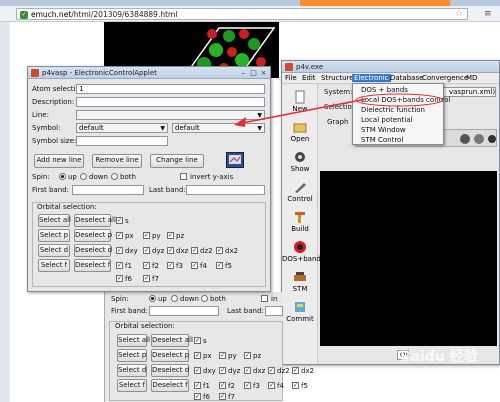  Describe the element at coordinates (303, 251) in the screenshot. I see `tool-dos-bands: DOS+bands` at that location.